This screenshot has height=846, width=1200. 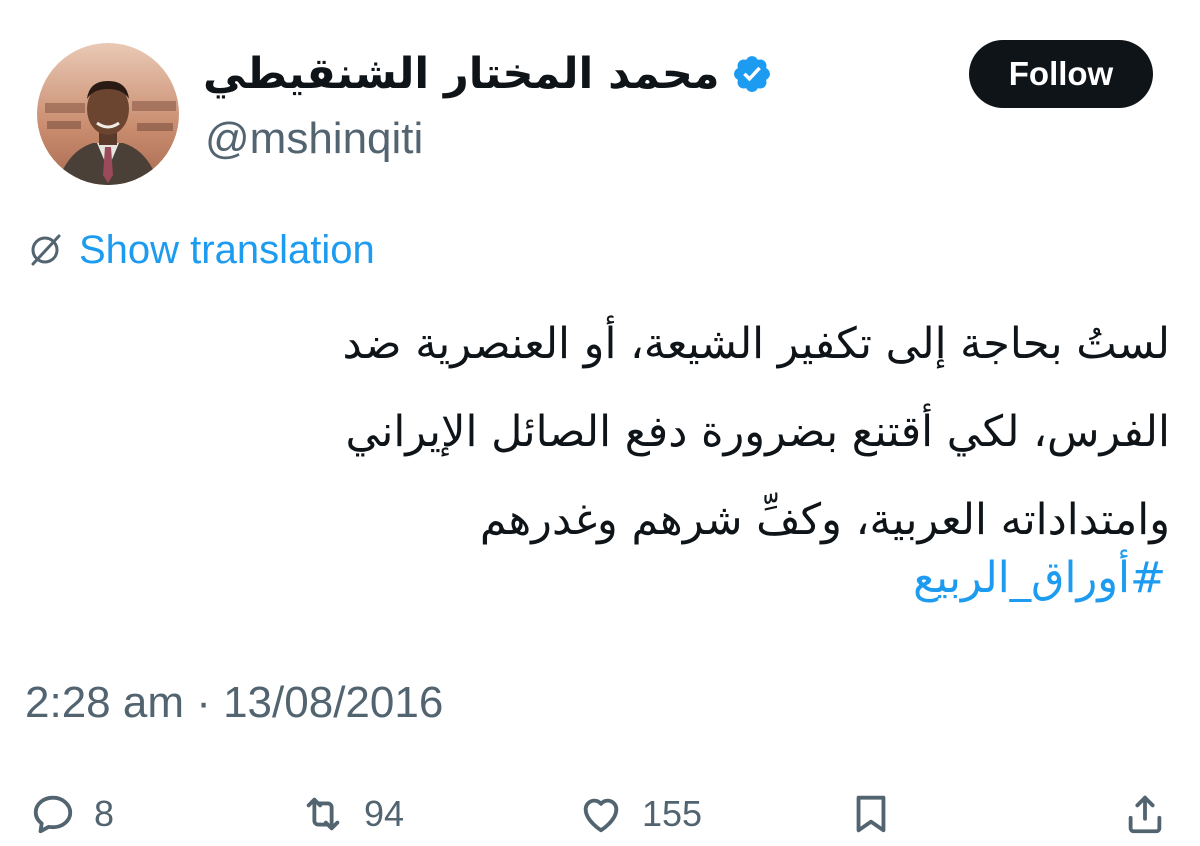 I want to click on like-button: 155, so click(x=640, y=814).